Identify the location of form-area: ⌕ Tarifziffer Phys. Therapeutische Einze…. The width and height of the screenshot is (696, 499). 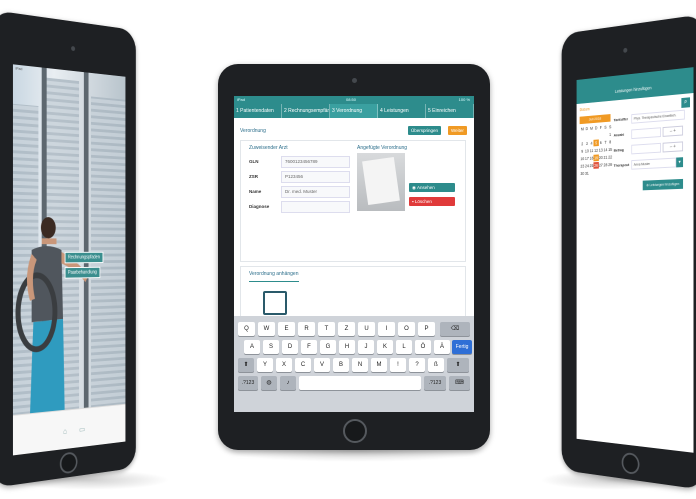
(653, 157).